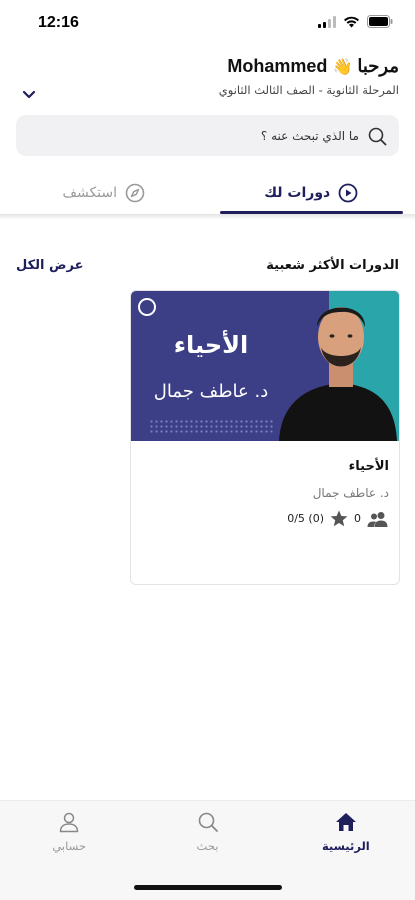  What do you see at coordinates (207, 217) in the screenshot?
I see `tabs-divider` at bounding box center [207, 217].